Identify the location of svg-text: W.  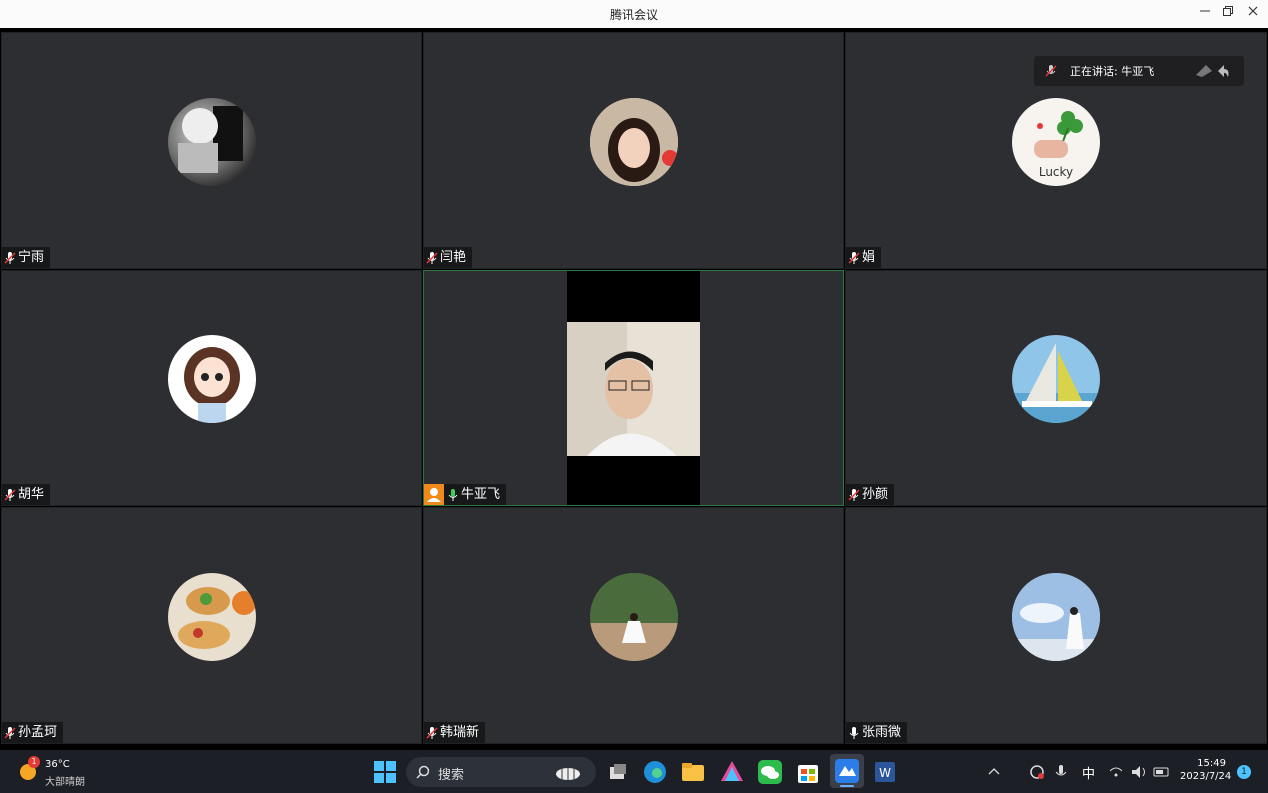
(885, 773).